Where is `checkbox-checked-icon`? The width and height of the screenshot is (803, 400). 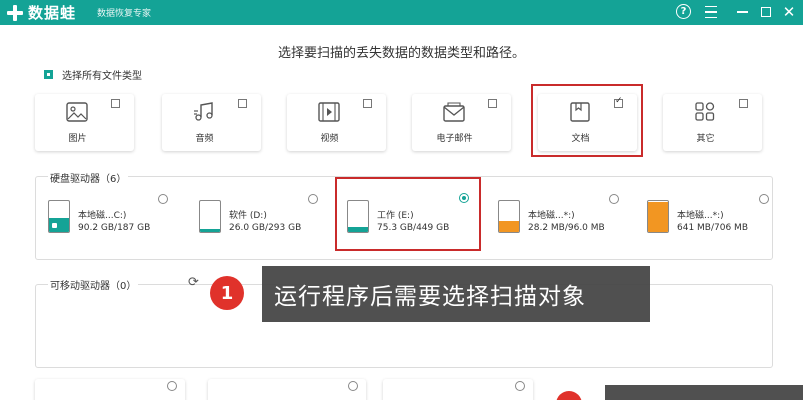
checkbox-checked-icon is located at coordinates (48, 74).